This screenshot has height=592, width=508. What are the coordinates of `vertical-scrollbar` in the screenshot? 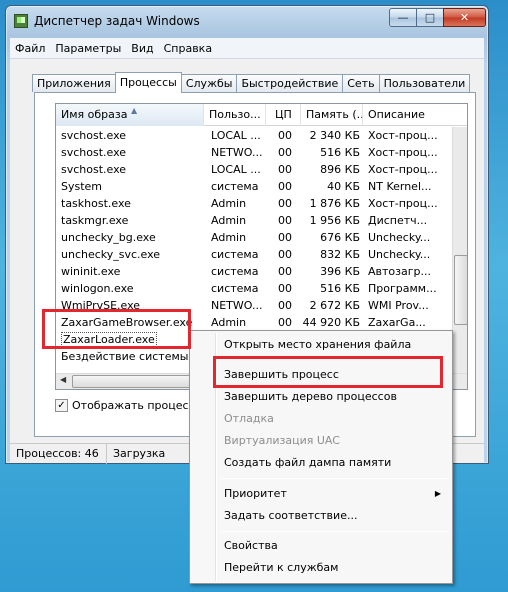 It's located at (459, 250).